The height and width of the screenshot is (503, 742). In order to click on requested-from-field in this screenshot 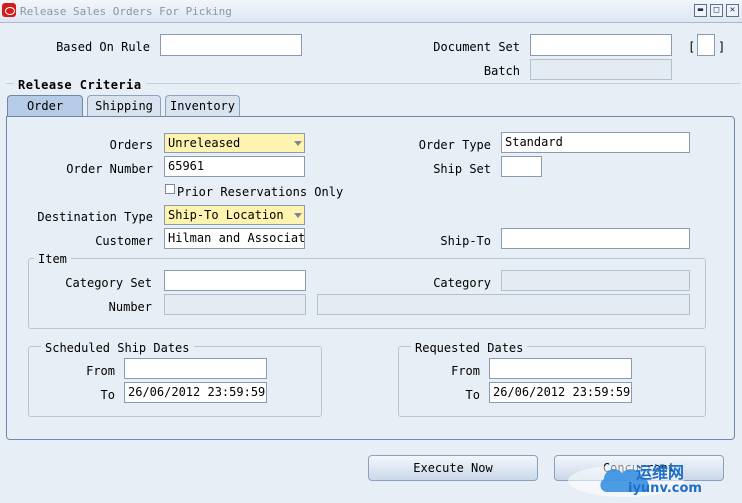, I will do `click(560, 368)`.